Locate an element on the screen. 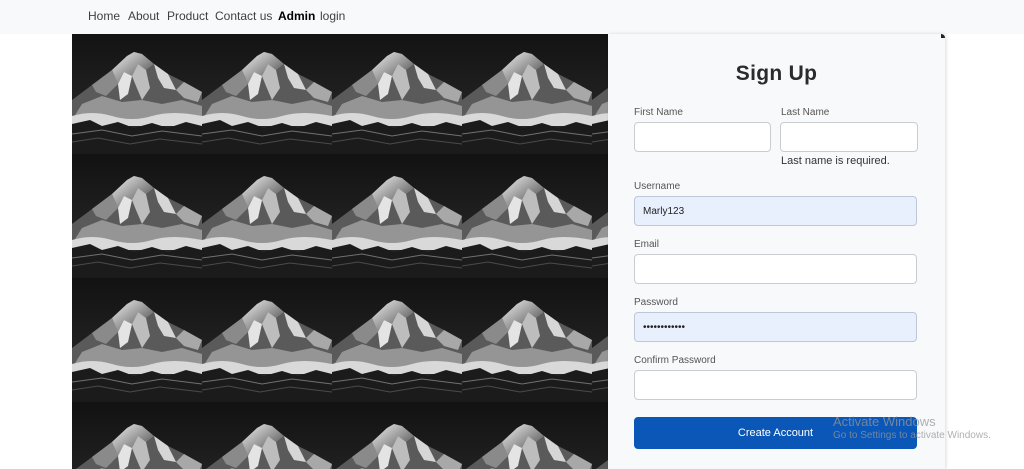 Image resolution: width=1024 pixels, height=469 pixels. username-field is located at coordinates (775, 211).